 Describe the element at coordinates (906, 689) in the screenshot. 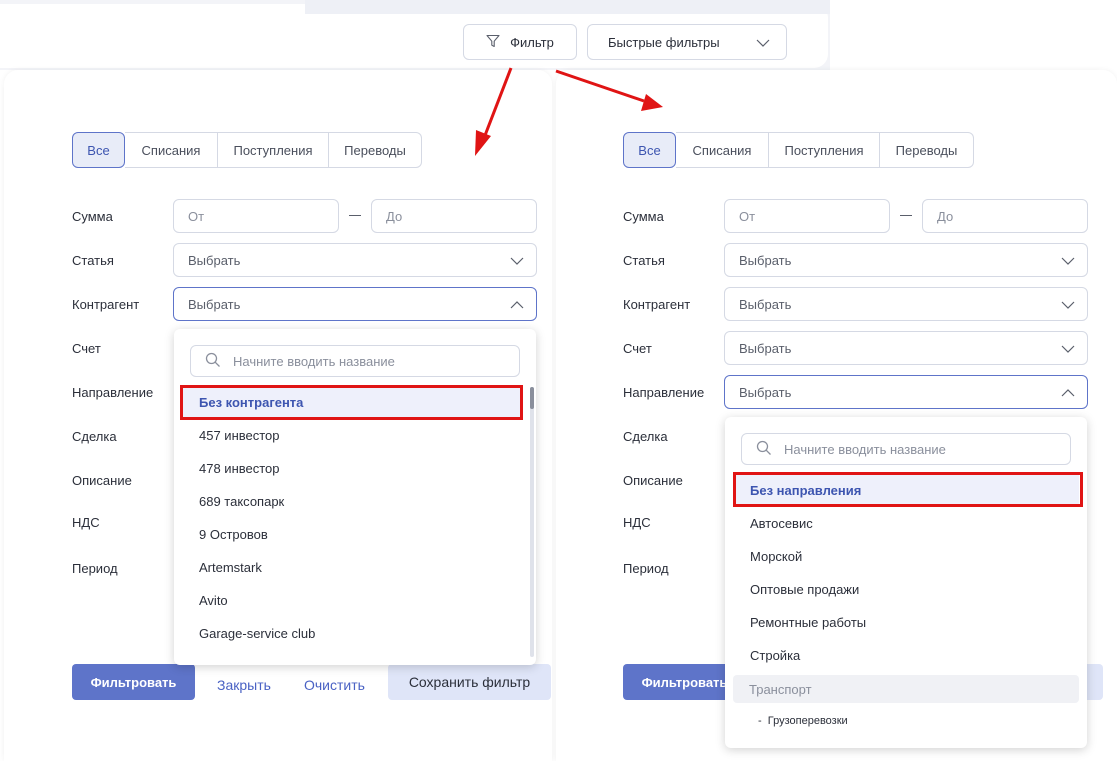

I see `list-group-header: Транспорт` at that location.